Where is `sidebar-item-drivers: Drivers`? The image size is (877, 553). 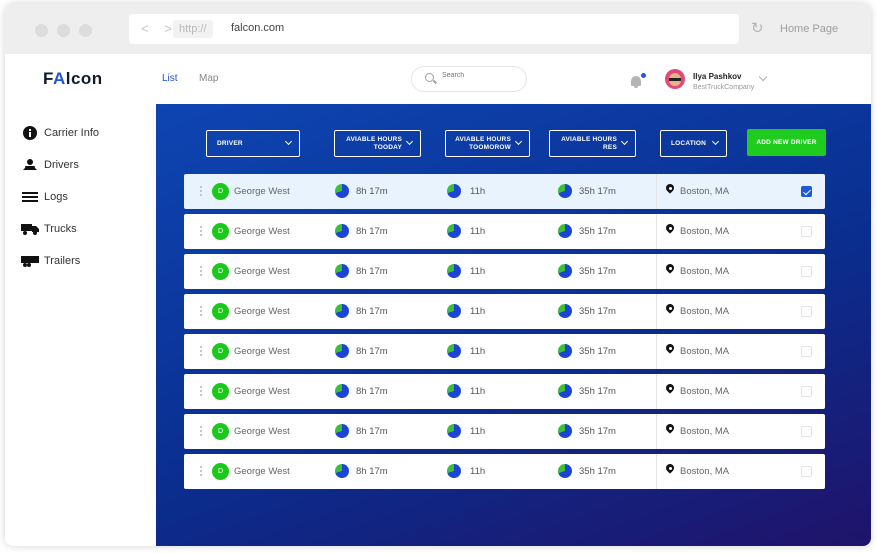 sidebar-item-drivers: Drivers is located at coordinates (84, 166).